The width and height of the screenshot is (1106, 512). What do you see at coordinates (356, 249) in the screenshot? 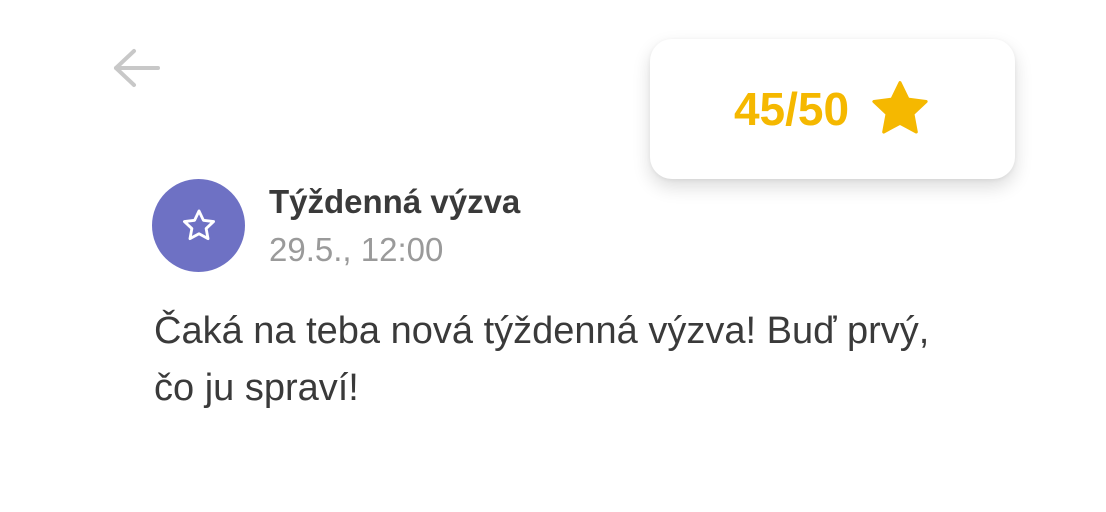
I see `notification-timestamp: 29.5., 12:00` at bounding box center [356, 249].